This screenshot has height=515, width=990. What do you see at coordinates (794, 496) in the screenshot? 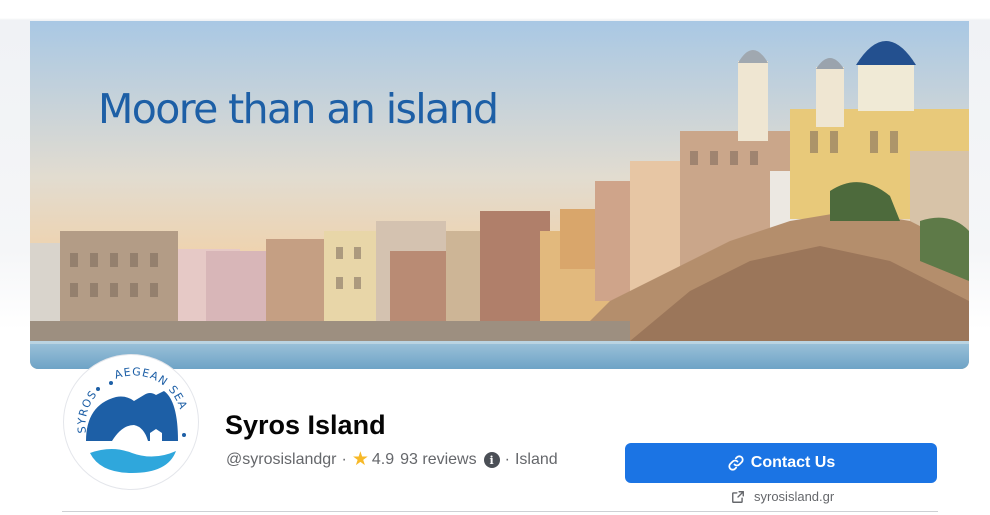
I see `website-url: syrosisland.gr` at bounding box center [794, 496].